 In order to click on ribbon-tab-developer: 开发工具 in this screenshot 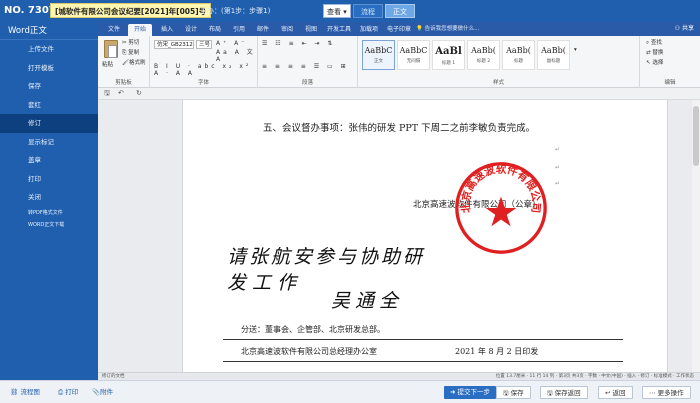, I will do `click(339, 30)`.